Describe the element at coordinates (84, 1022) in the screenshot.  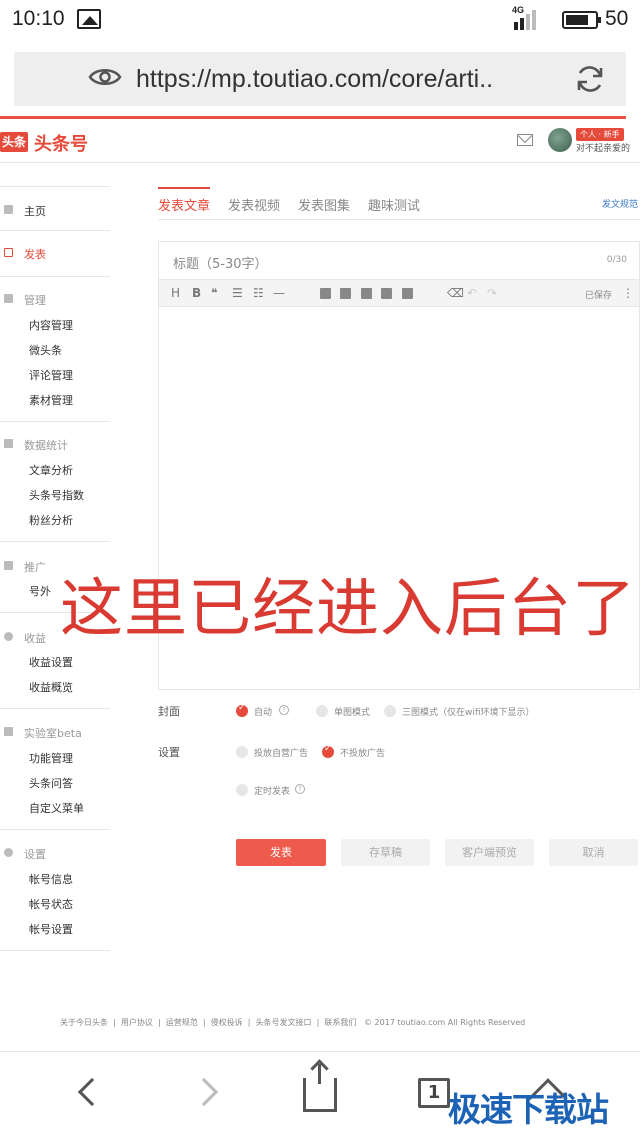
I see `footer-link-about: 关于今日头条` at that location.